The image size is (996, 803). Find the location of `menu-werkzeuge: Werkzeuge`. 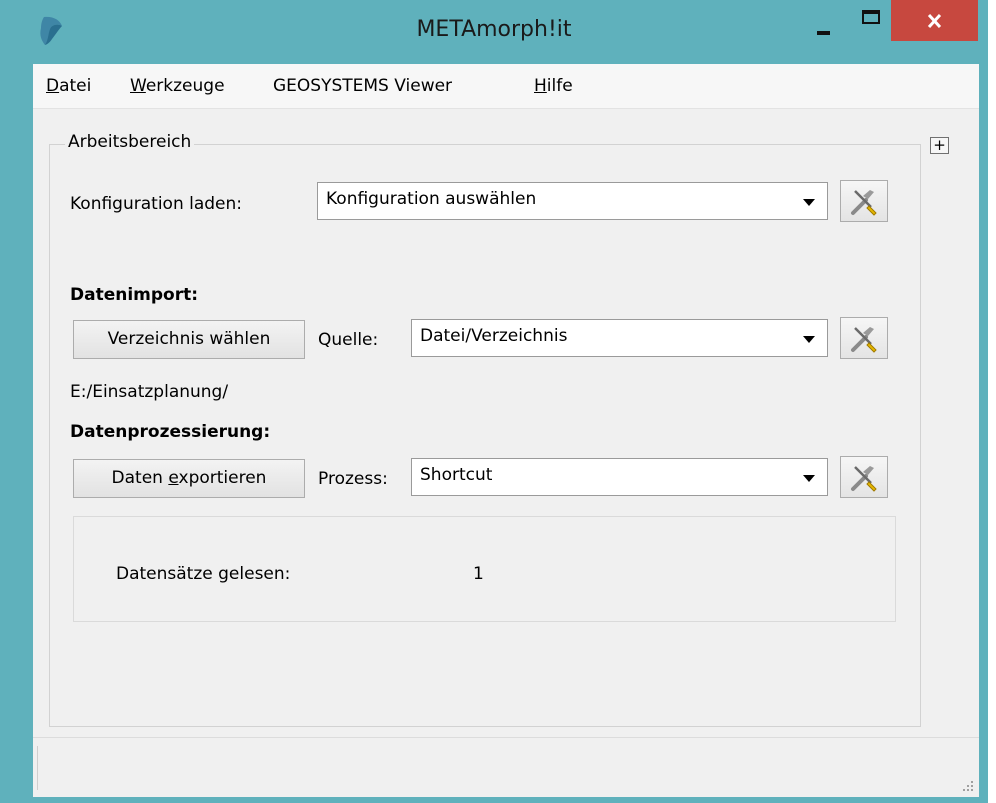

menu-werkzeuge: Werkzeuge is located at coordinates (177, 86).